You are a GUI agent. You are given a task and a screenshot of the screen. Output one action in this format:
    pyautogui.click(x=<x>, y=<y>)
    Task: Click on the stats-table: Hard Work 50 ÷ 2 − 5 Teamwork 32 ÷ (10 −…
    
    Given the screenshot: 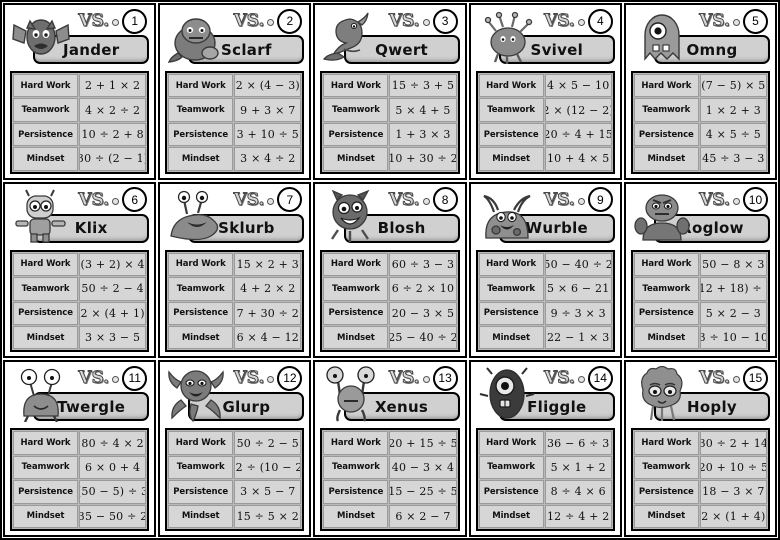 What is the action you would take?
    pyautogui.click(x=235, y=479)
    